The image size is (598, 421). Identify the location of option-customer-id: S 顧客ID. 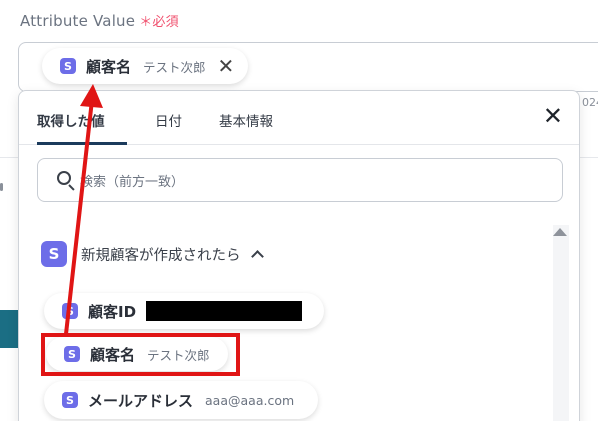
(184, 311).